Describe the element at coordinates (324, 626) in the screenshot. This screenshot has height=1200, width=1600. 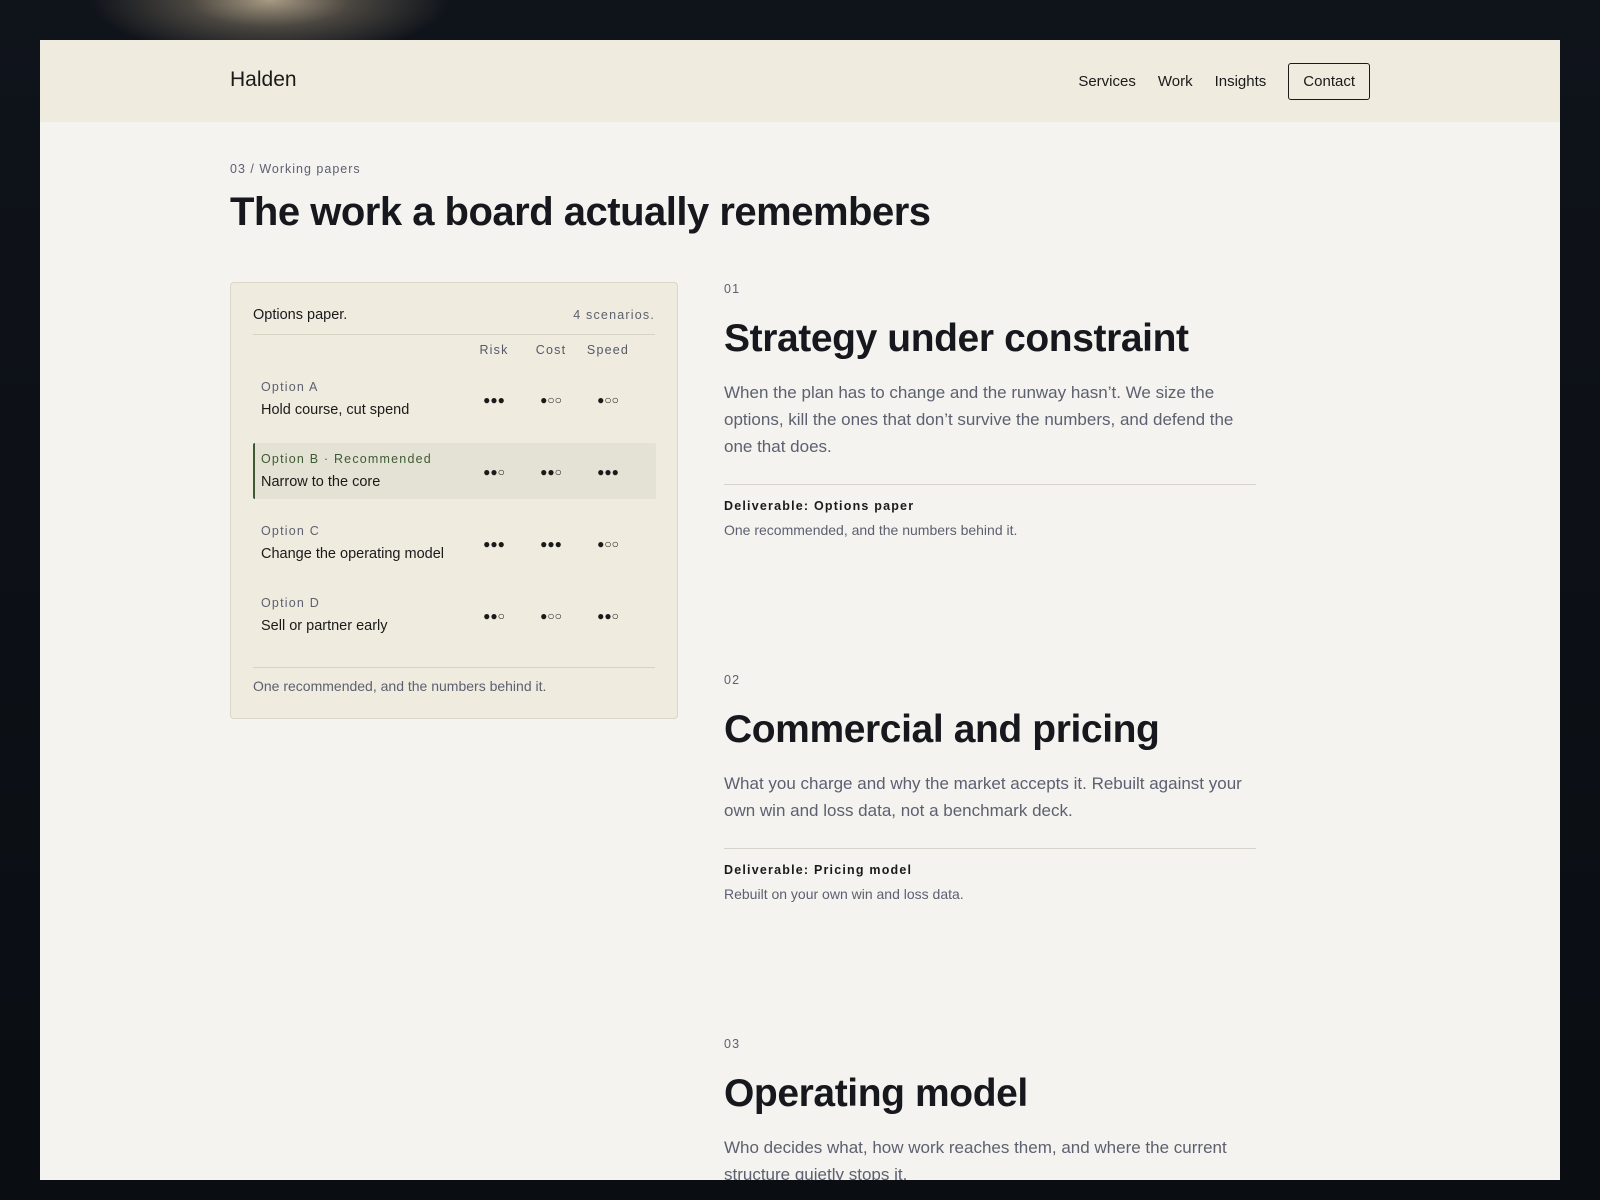
I see `option-desc: Sell or partner early` at that location.